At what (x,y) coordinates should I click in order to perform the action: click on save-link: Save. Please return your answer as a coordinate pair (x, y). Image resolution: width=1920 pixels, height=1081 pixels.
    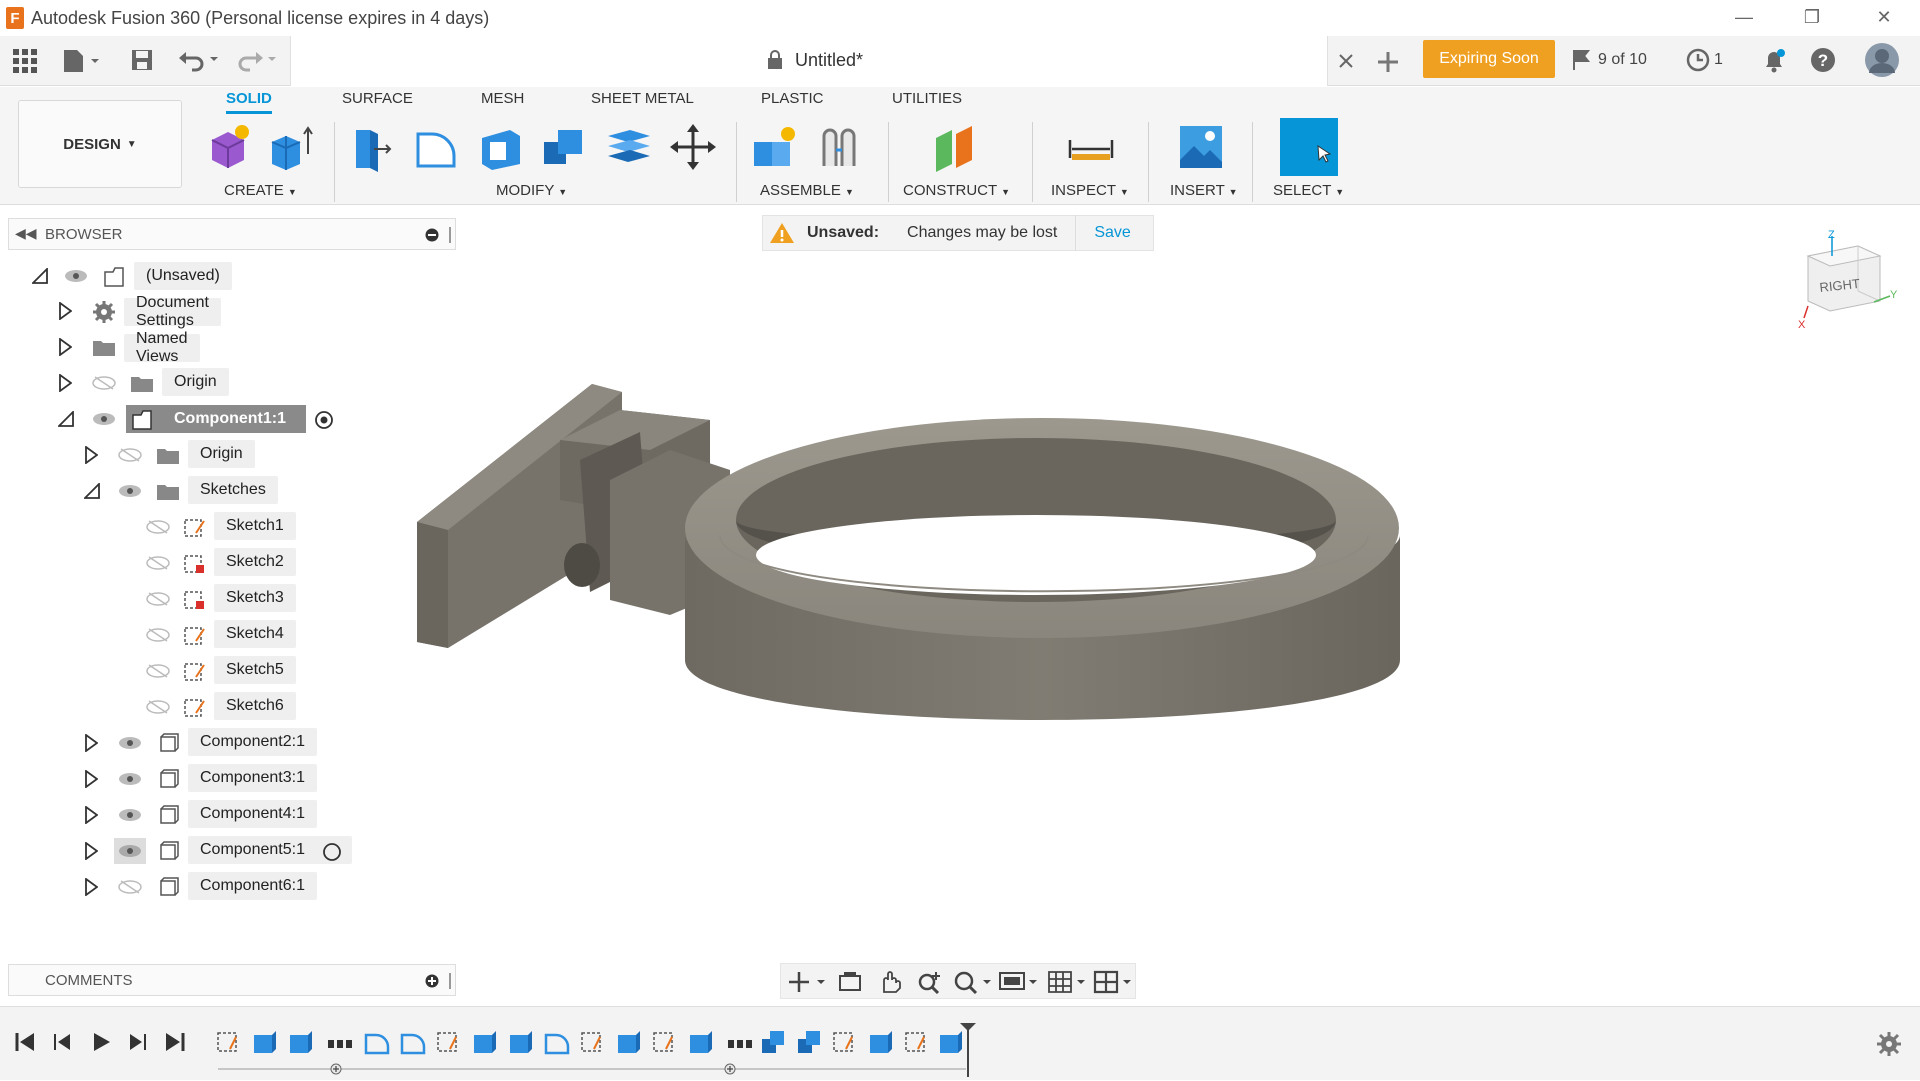
    Looking at the image, I should click on (1112, 233).